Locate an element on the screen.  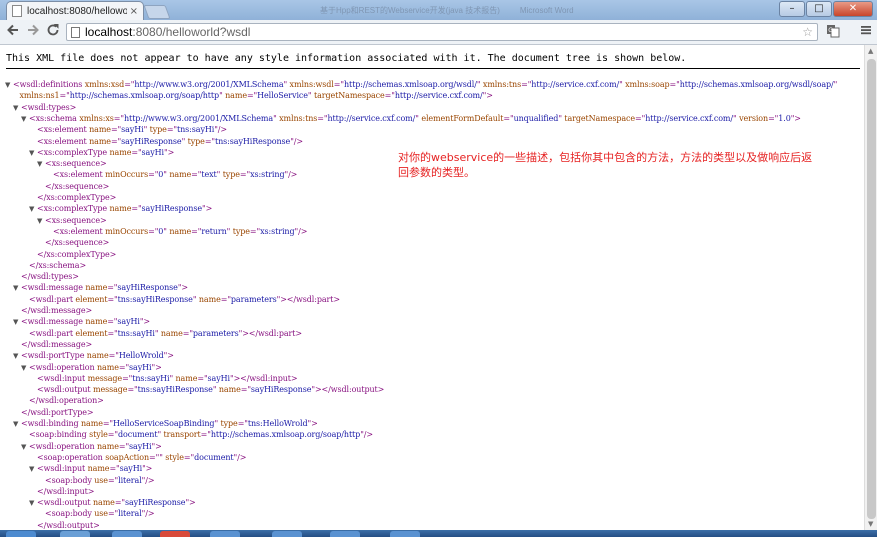
attr-name: element is located at coordinates (91, 333).